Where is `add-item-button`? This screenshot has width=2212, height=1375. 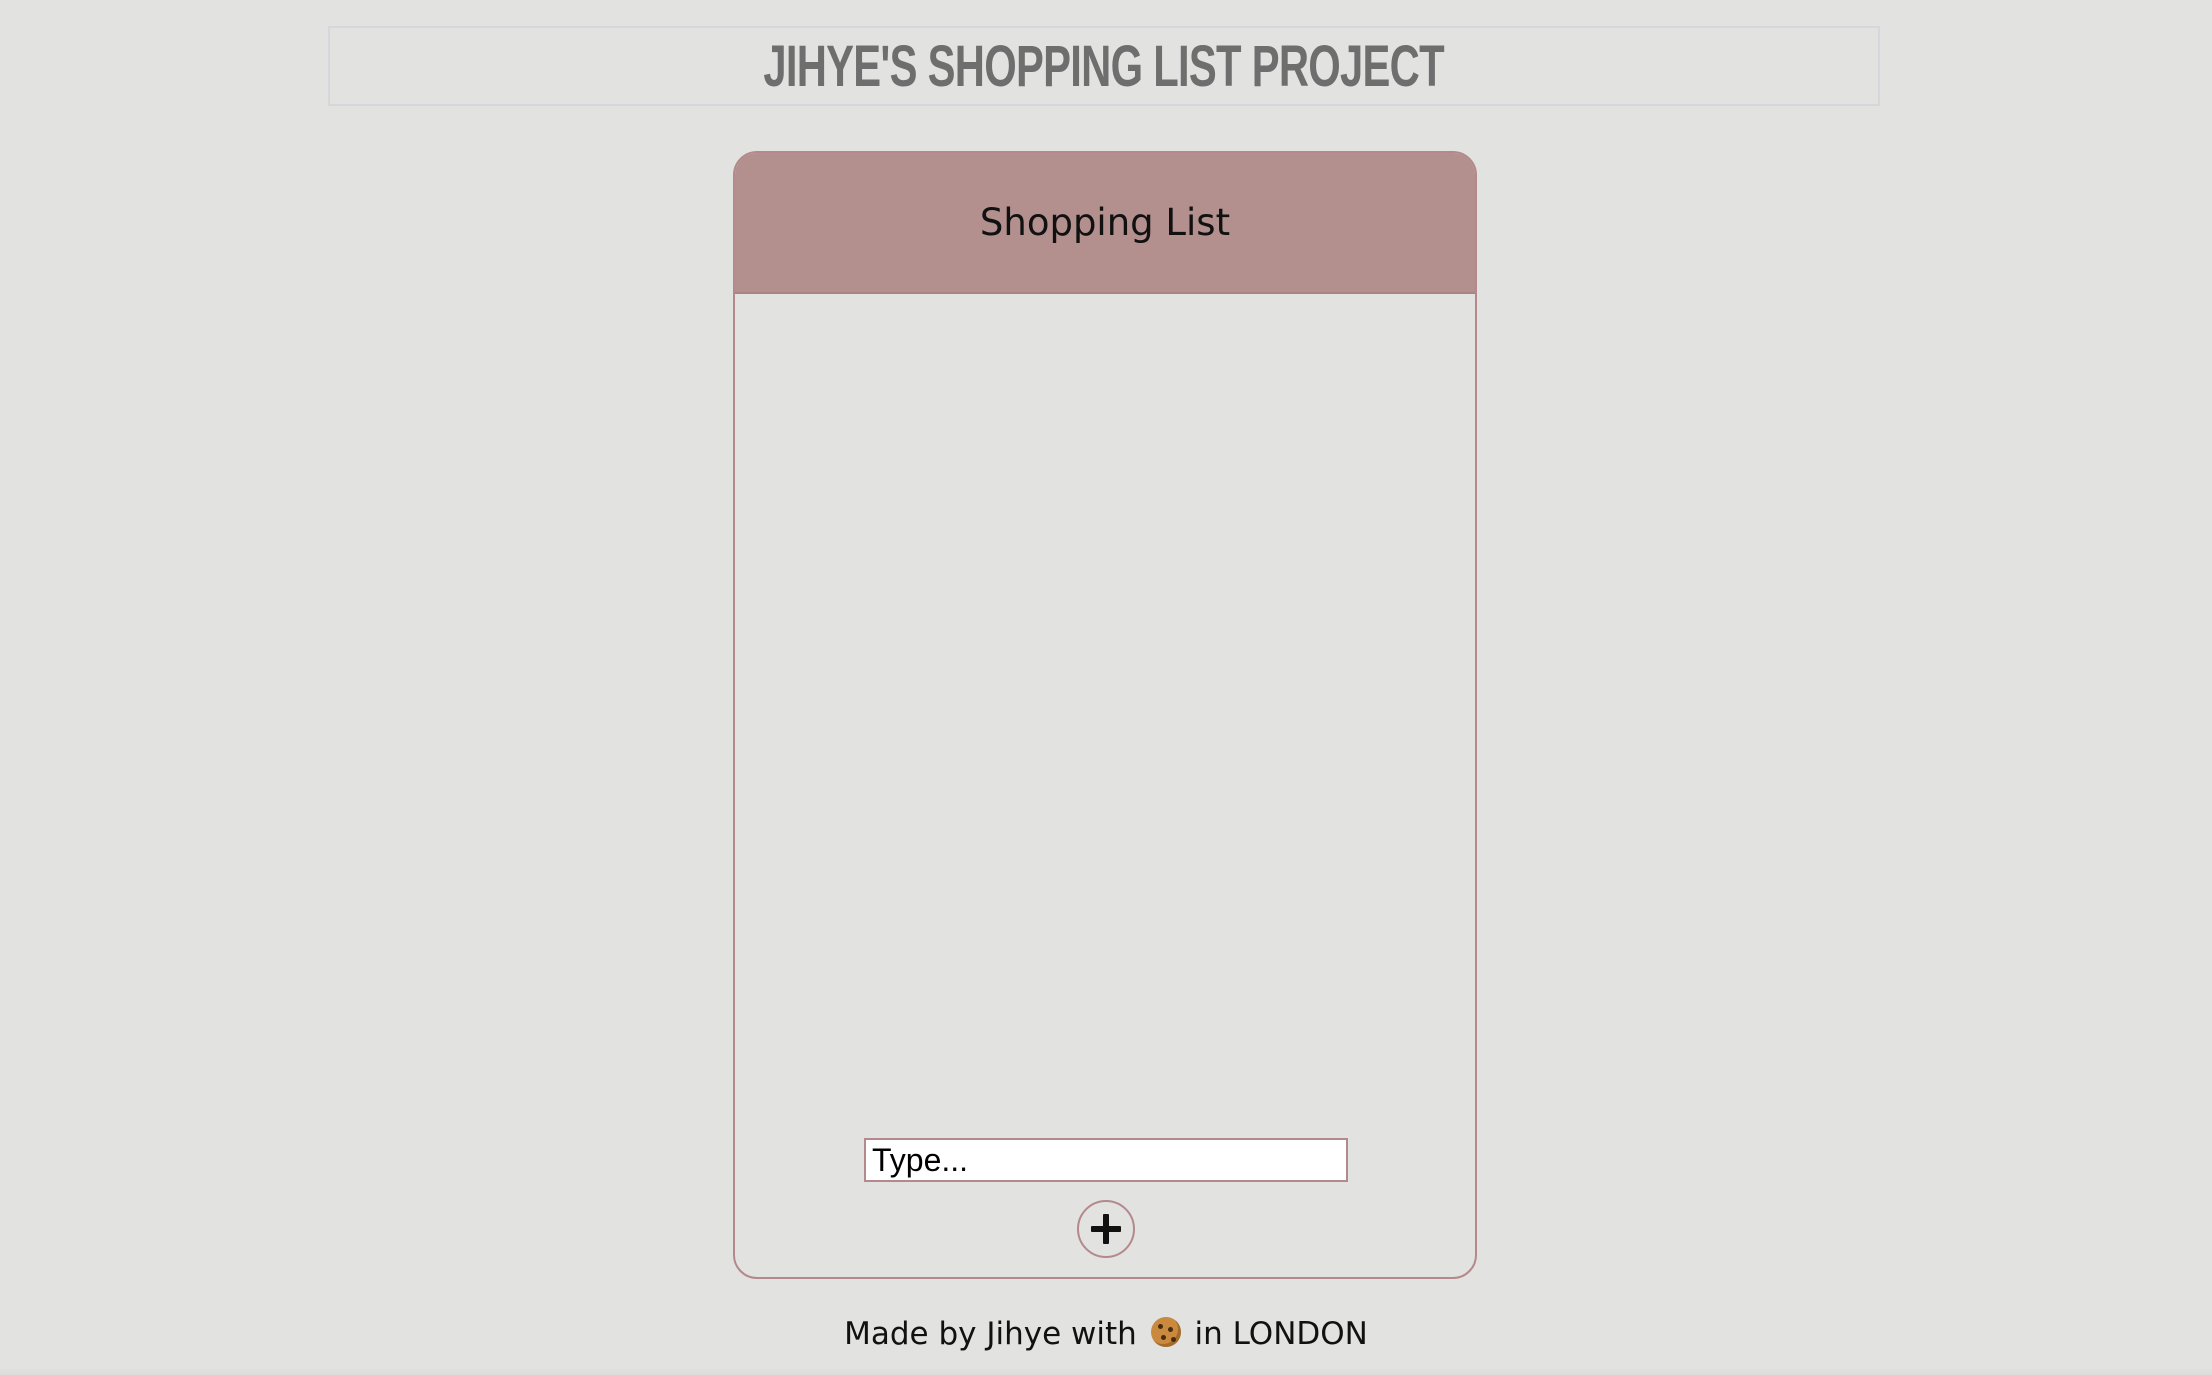 add-item-button is located at coordinates (1106, 1229).